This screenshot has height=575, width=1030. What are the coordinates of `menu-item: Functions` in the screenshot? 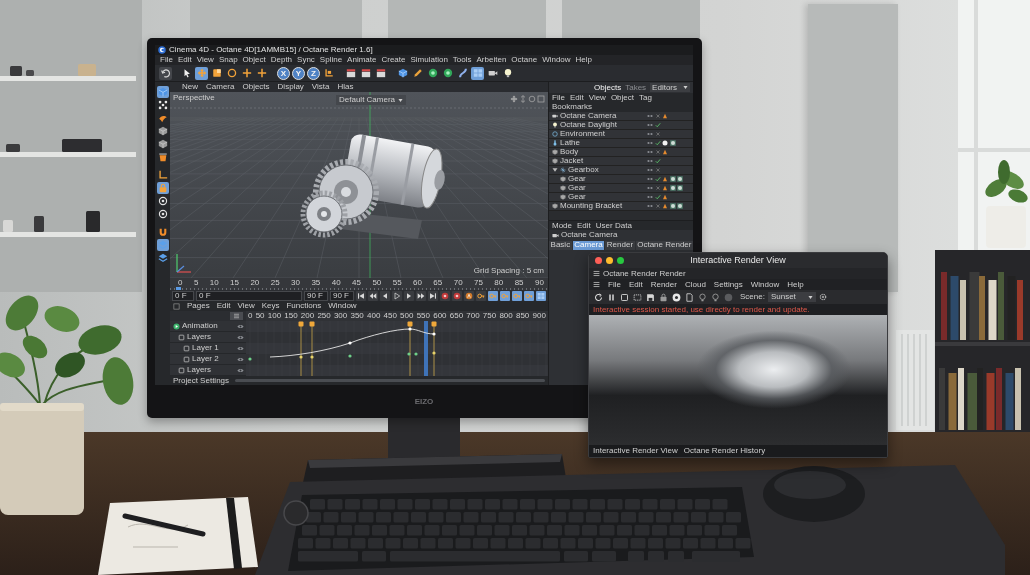 It's located at (304, 306).